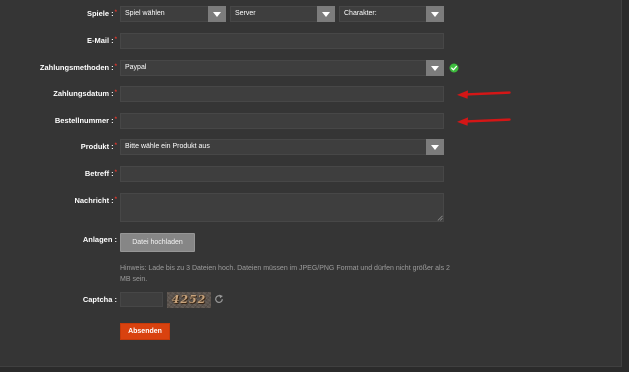 This screenshot has width=629, height=372. I want to click on game-select-value: Spiel wählen, so click(145, 13).